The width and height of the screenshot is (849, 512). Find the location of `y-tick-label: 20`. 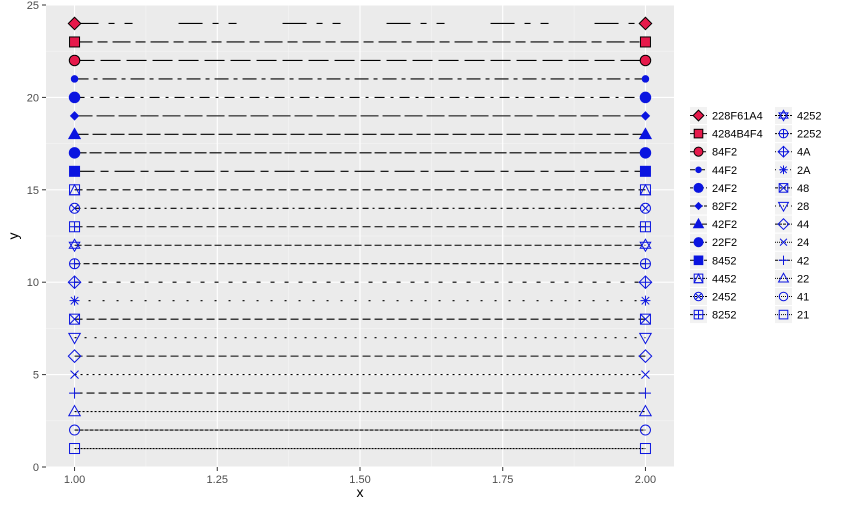

y-tick-label: 20 is located at coordinates (33, 98).